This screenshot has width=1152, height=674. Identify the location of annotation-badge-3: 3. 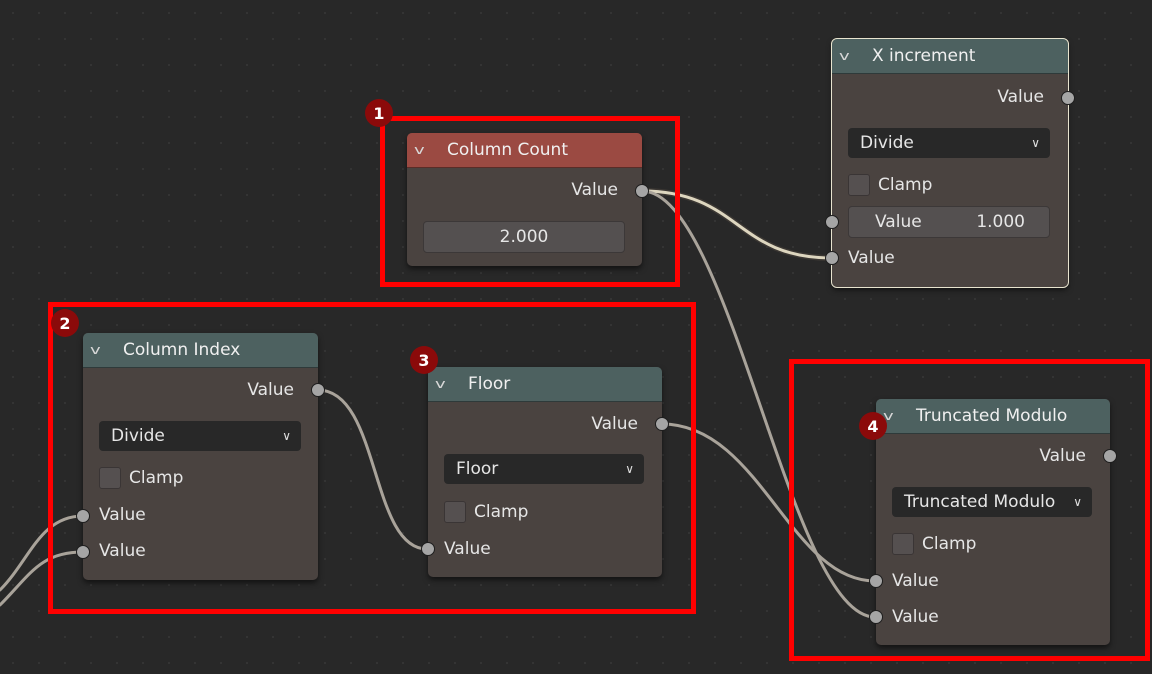
(424, 360).